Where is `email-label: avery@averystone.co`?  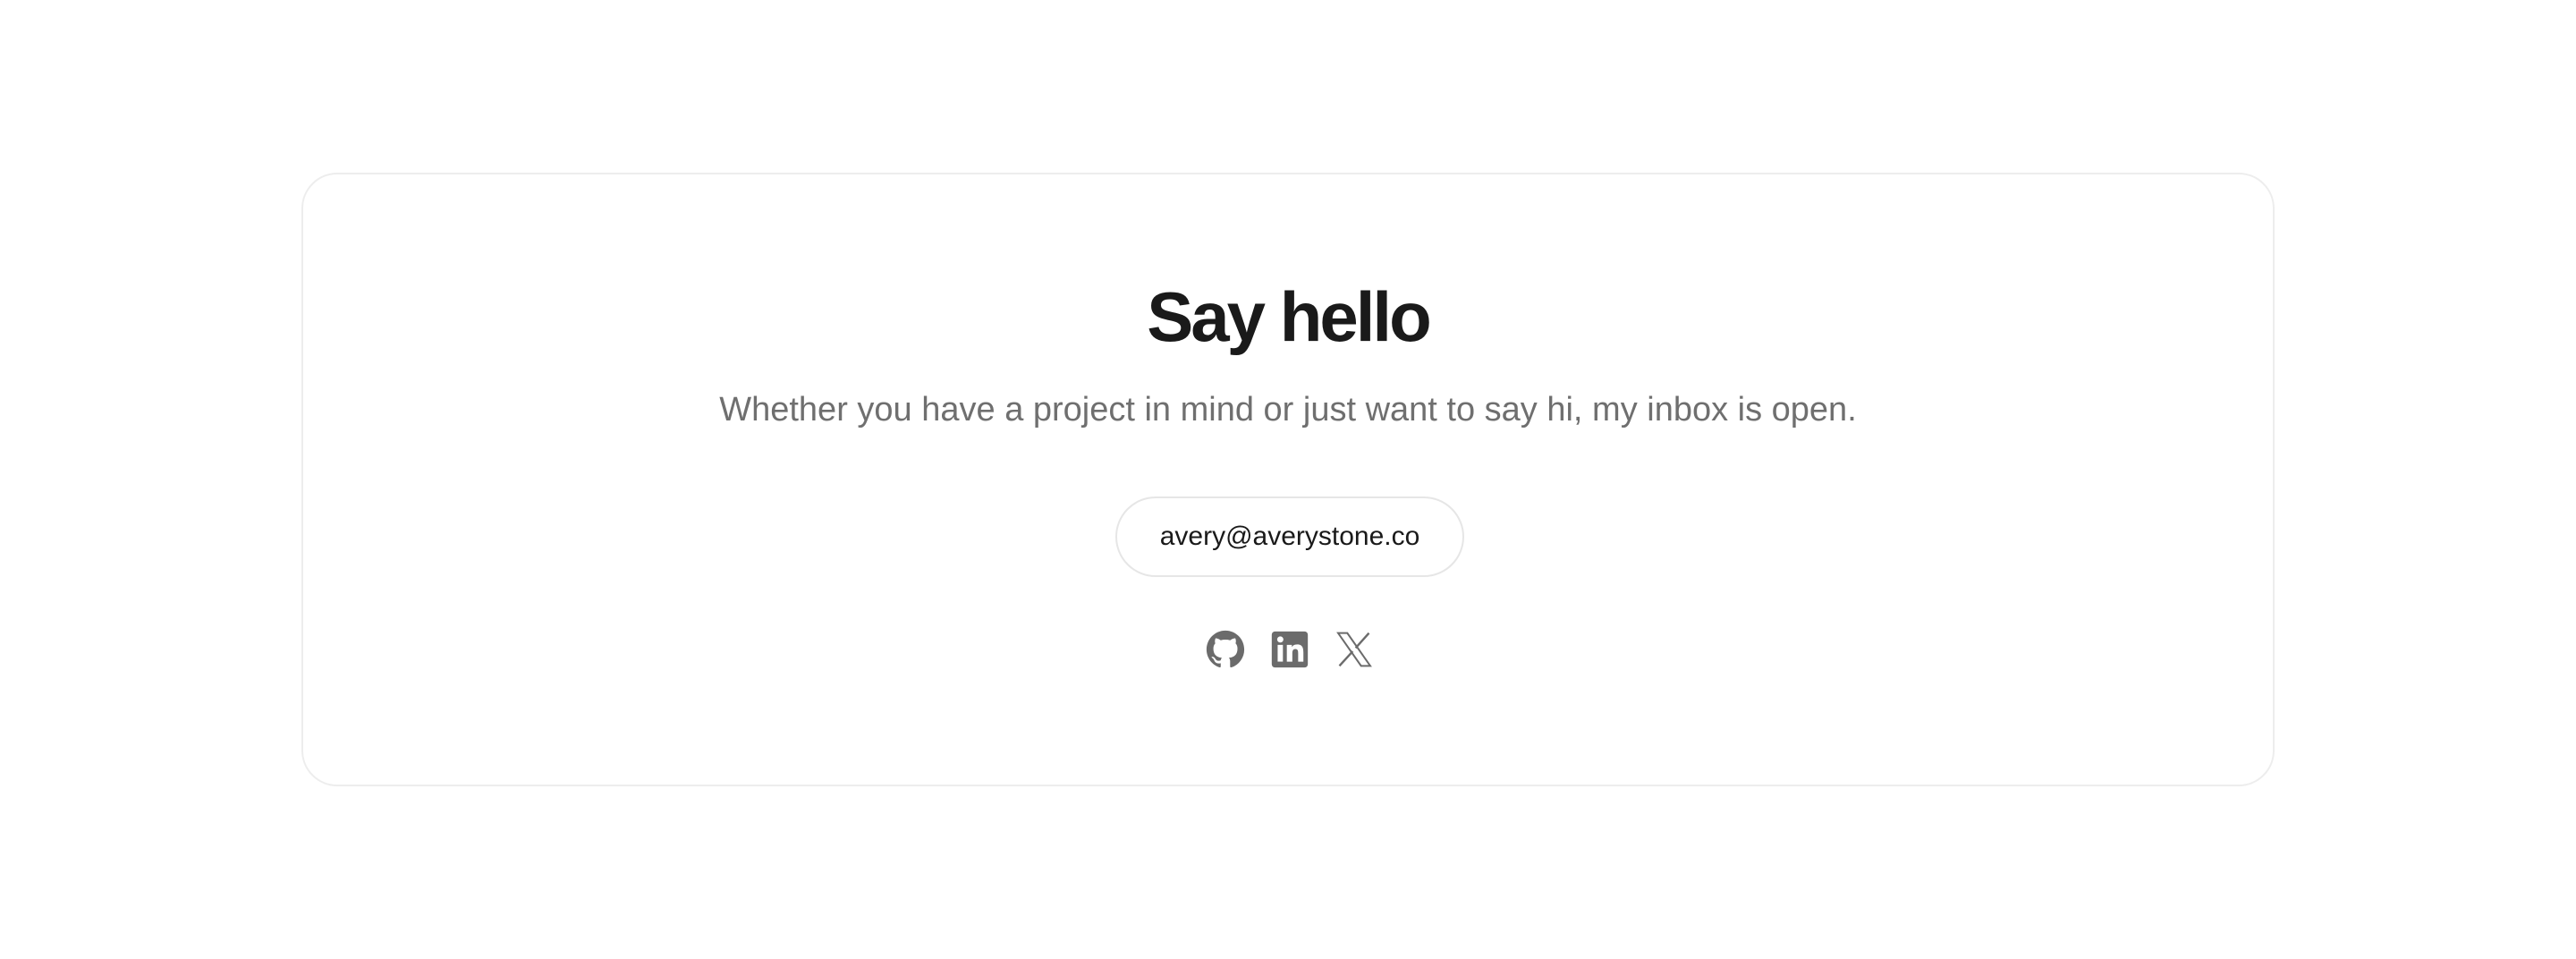 email-label: avery@averystone.co is located at coordinates (1289, 536).